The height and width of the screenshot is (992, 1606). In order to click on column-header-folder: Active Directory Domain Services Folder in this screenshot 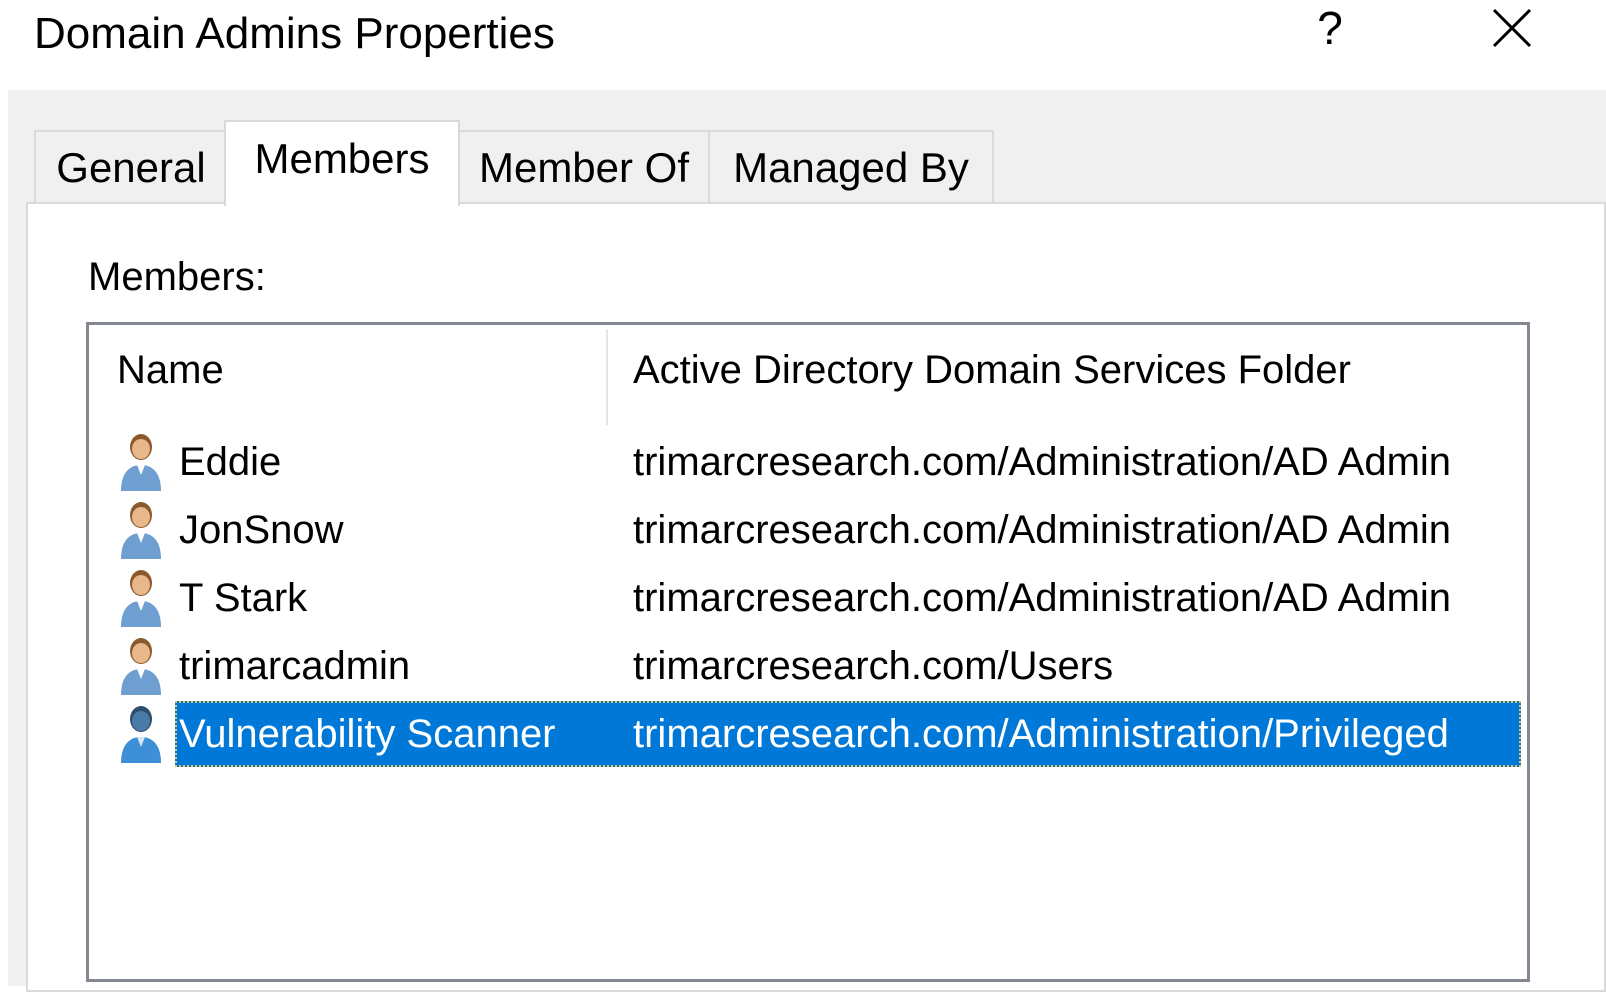, I will do `click(992, 370)`.